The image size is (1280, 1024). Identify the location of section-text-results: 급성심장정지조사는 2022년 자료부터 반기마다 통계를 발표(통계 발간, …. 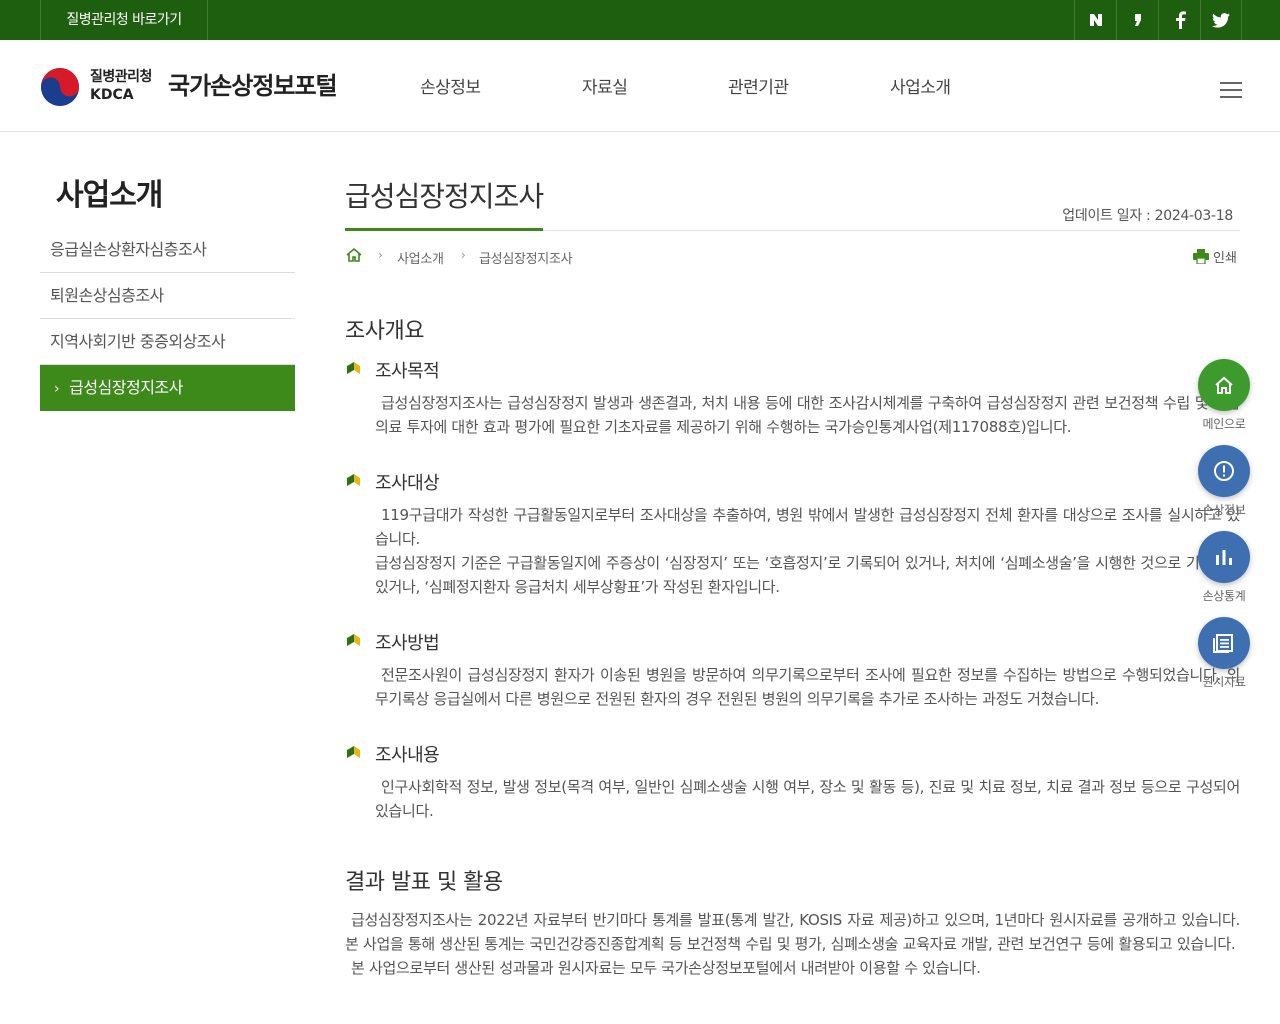
(792, 944).